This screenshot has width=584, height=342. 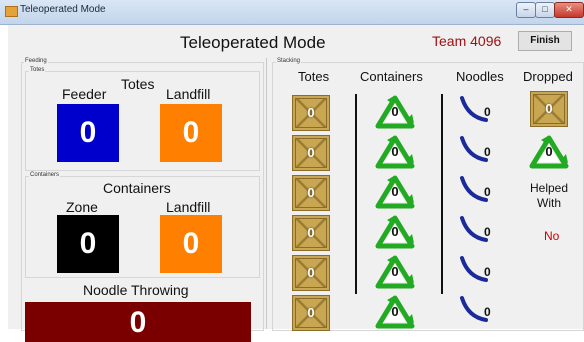 I want to click on feeder-label: Feeder, so click(x=84, y=94).